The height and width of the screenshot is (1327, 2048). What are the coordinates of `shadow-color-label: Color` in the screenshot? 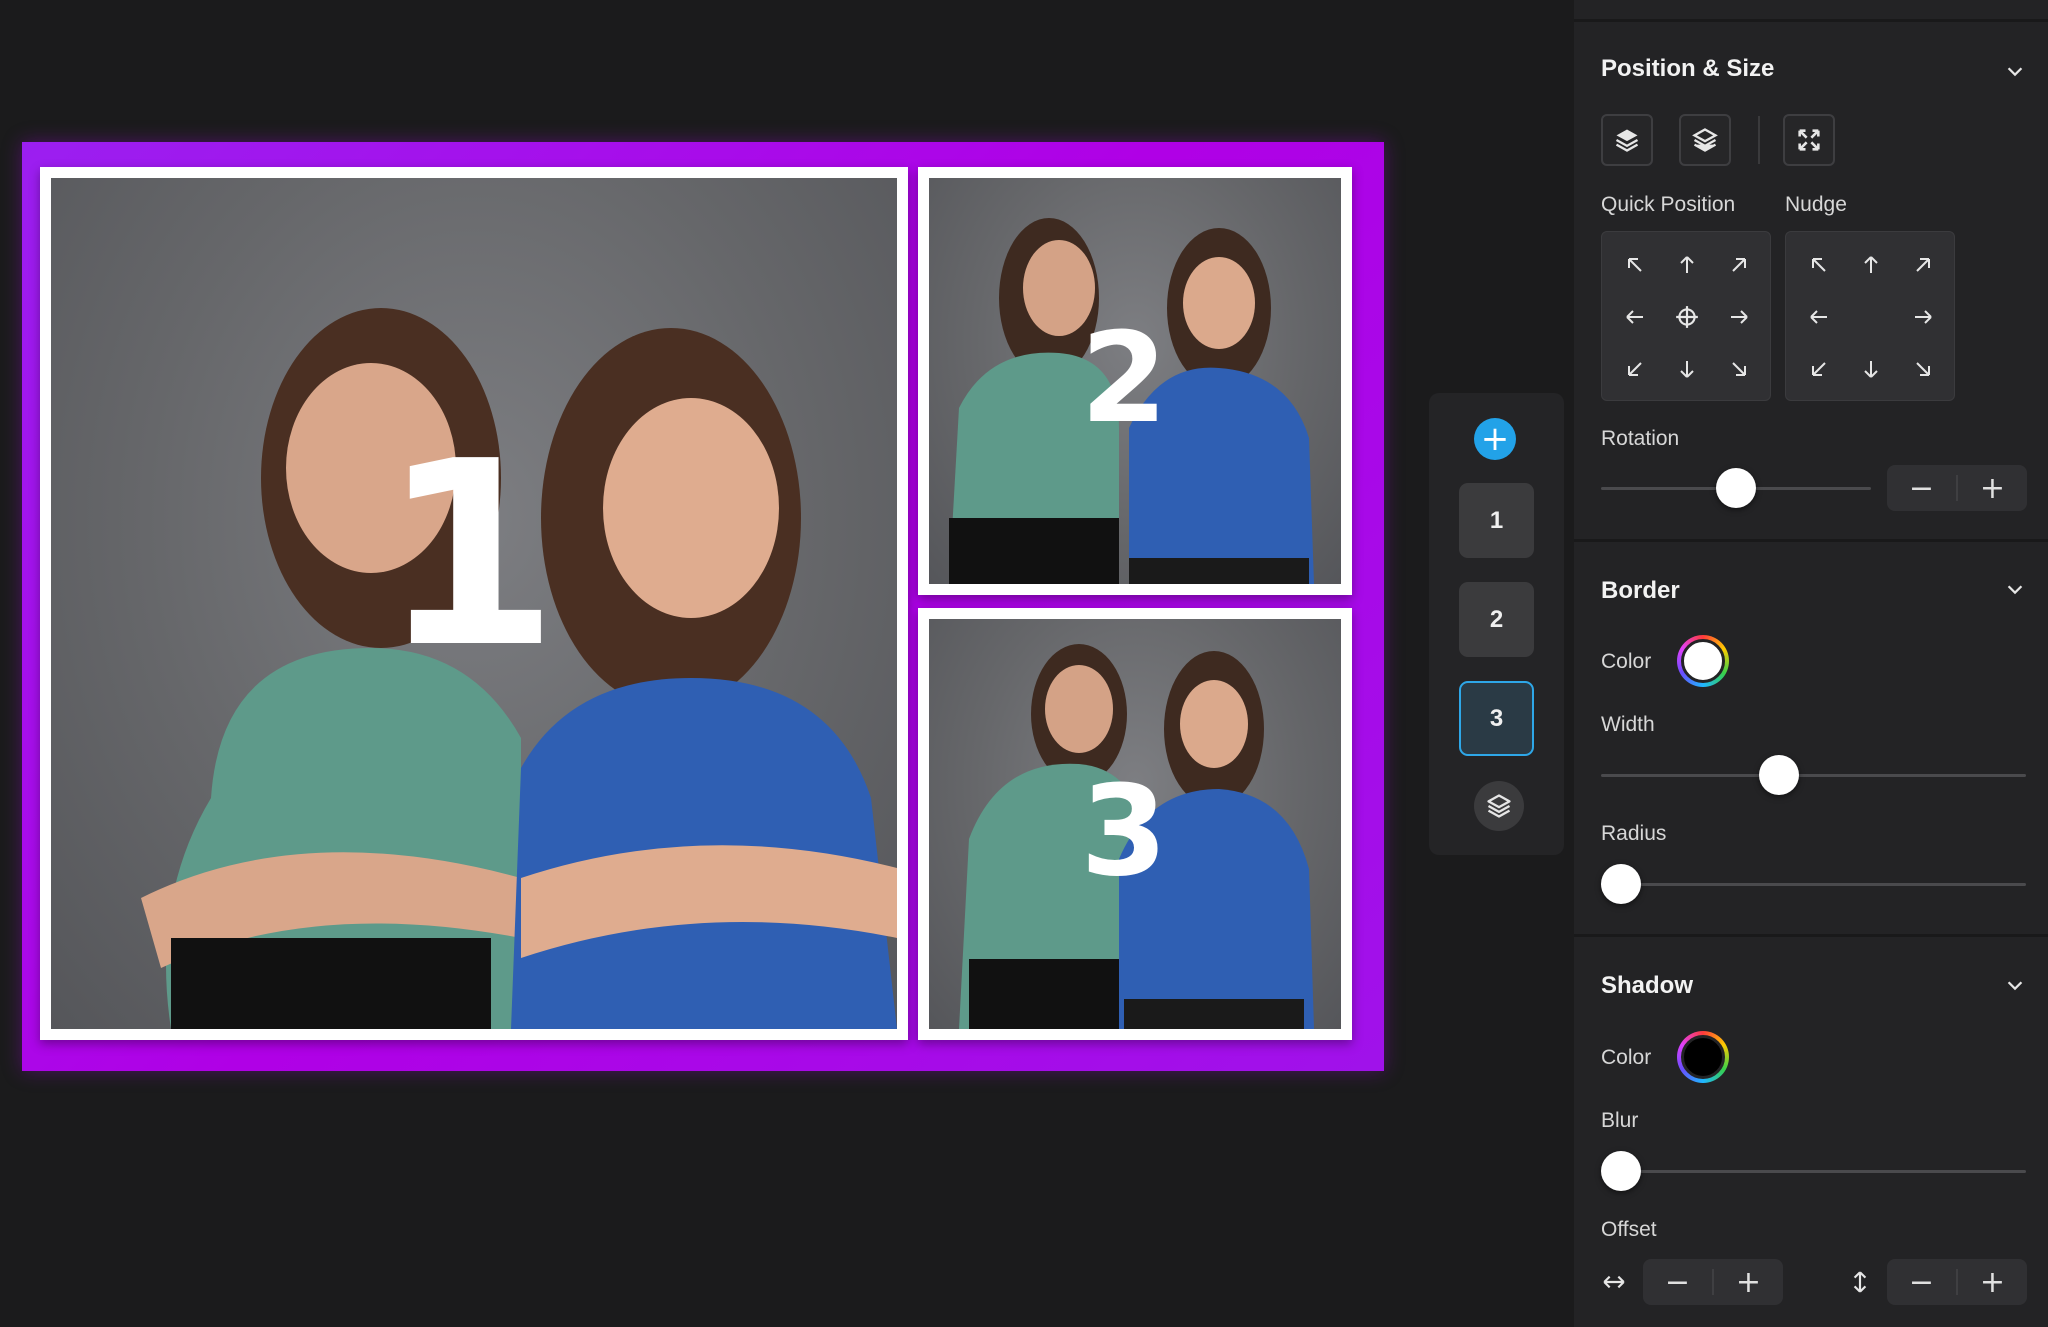 It's located at (1626, 1057).